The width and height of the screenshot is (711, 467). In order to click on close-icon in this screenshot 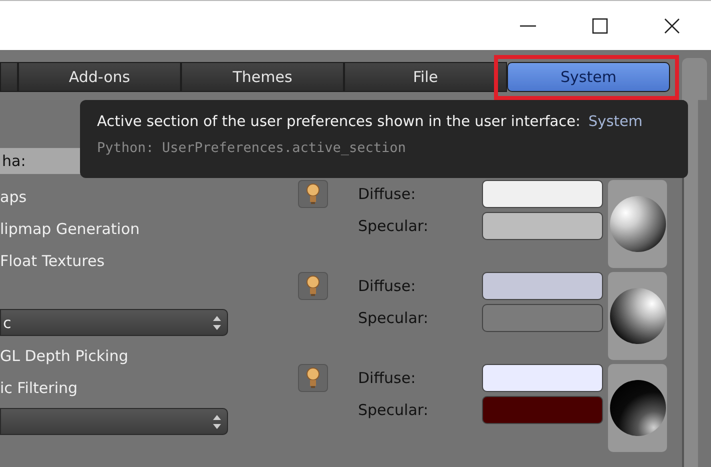, I will do `click(672, 26)`.